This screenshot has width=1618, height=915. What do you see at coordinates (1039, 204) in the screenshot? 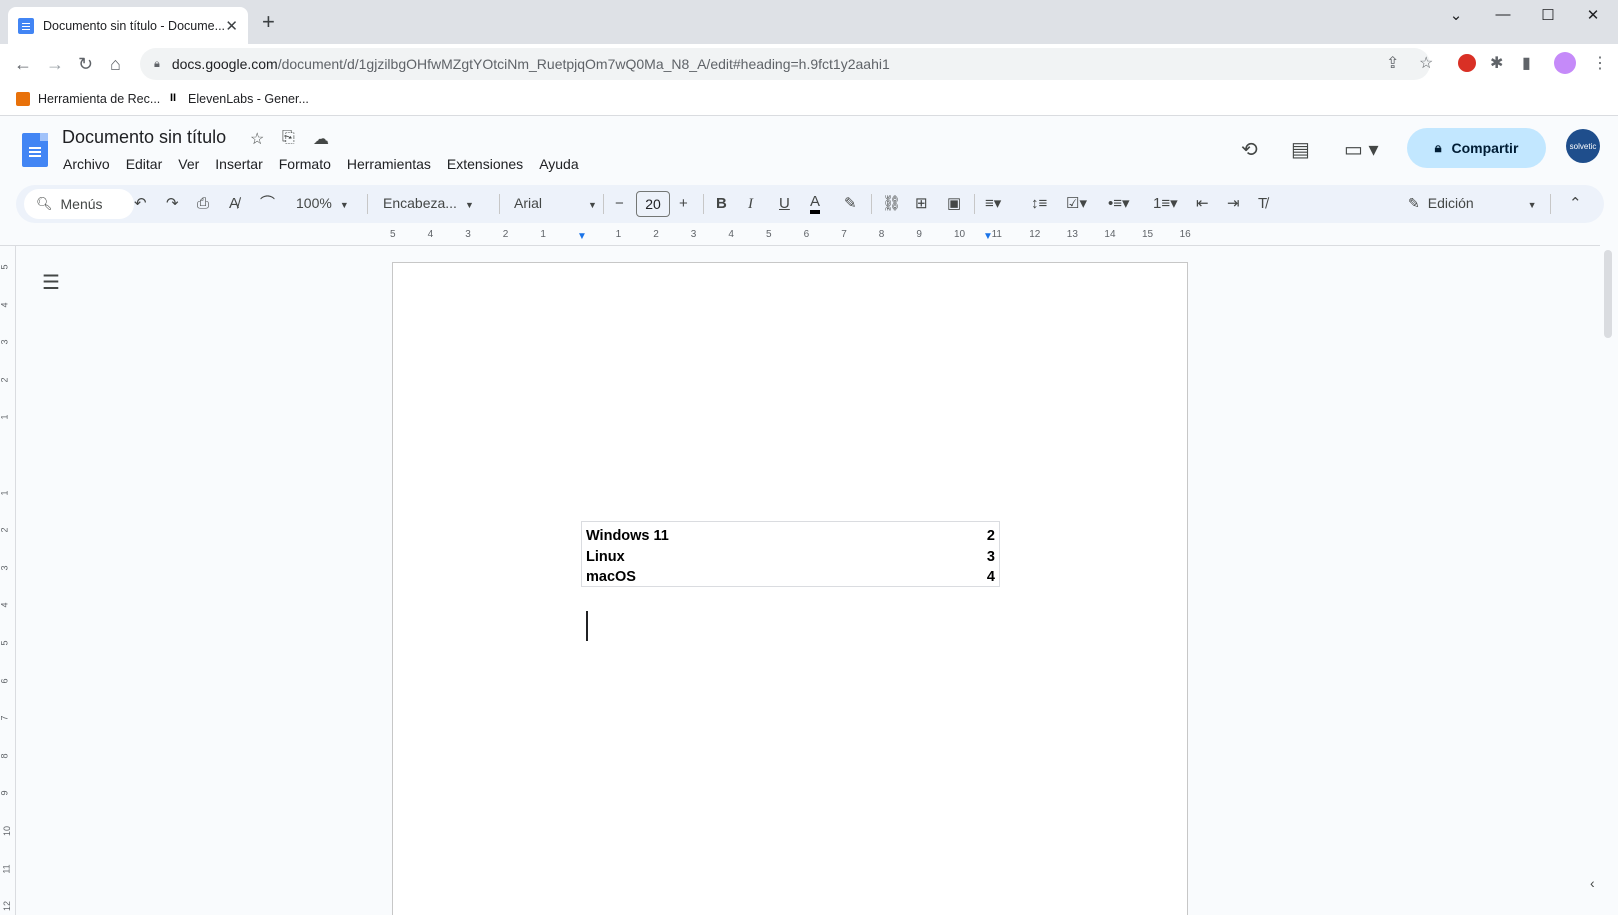
I see `line-spacing-icon: ↕≡` at bounding box center [1039, 204].